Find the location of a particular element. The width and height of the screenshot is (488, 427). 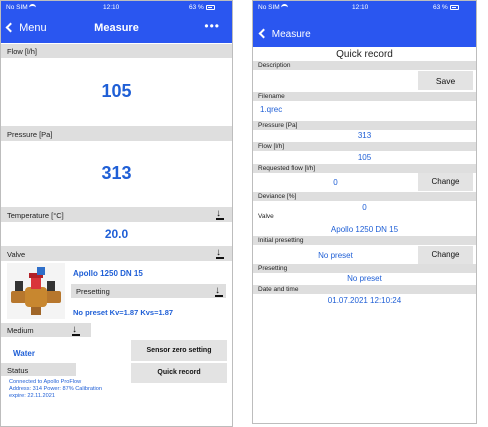

preset-info: No preset Kv=1.87 Kvs=1.87 is located at coordinates (123, 312).